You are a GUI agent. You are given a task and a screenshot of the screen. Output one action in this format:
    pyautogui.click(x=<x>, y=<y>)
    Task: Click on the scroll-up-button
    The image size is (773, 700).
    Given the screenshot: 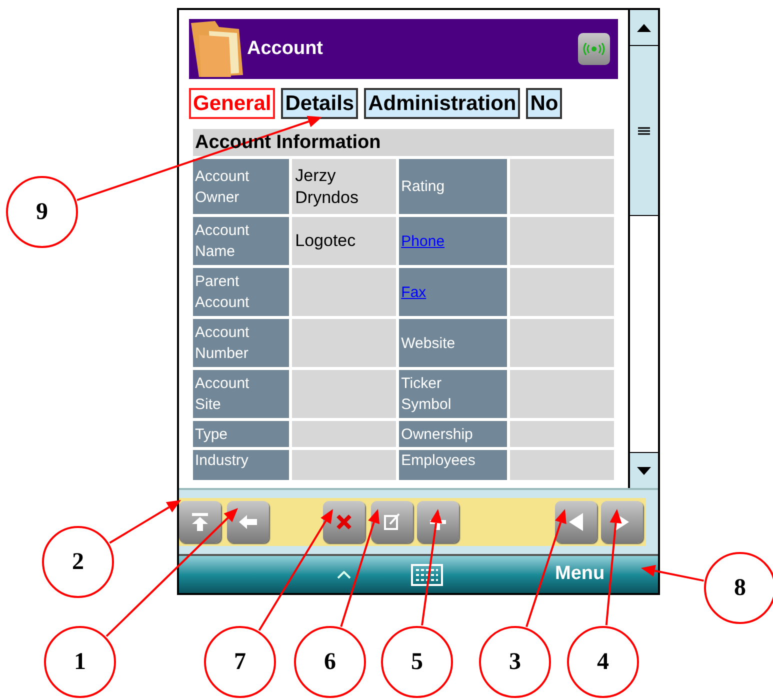 What is the action you would take?
    pyautogui.click(x=644, y=28)
    